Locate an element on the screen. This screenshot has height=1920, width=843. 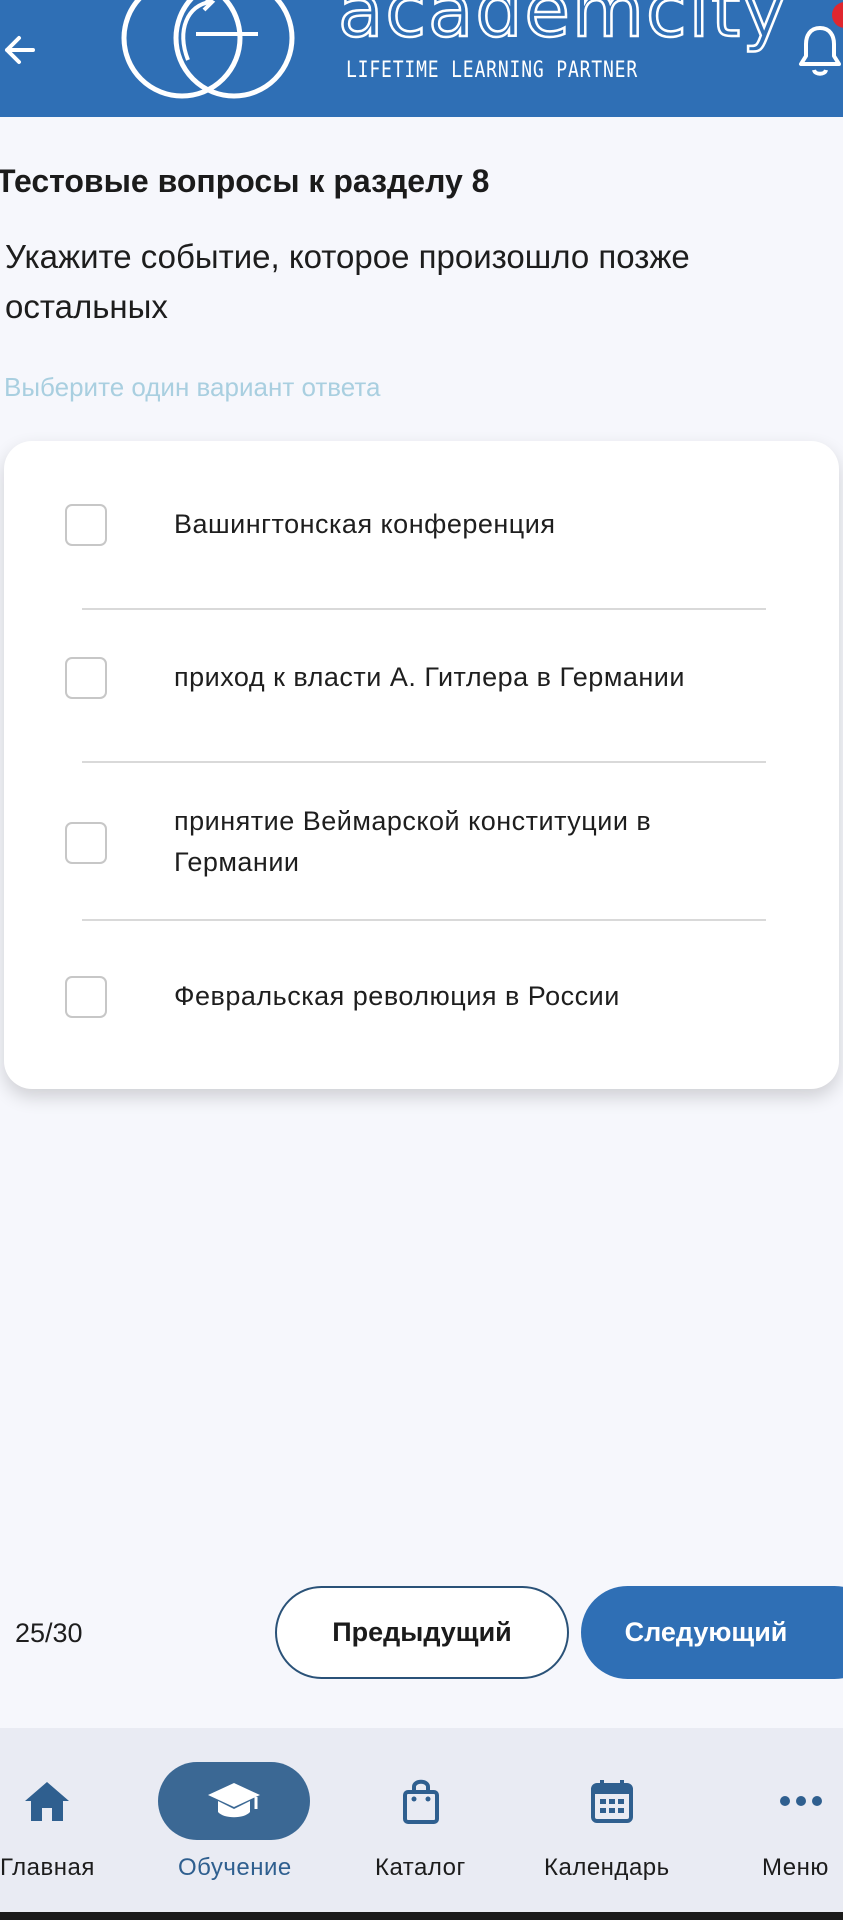
nav-item-home: Главная is located at coordinates (47, 1818).